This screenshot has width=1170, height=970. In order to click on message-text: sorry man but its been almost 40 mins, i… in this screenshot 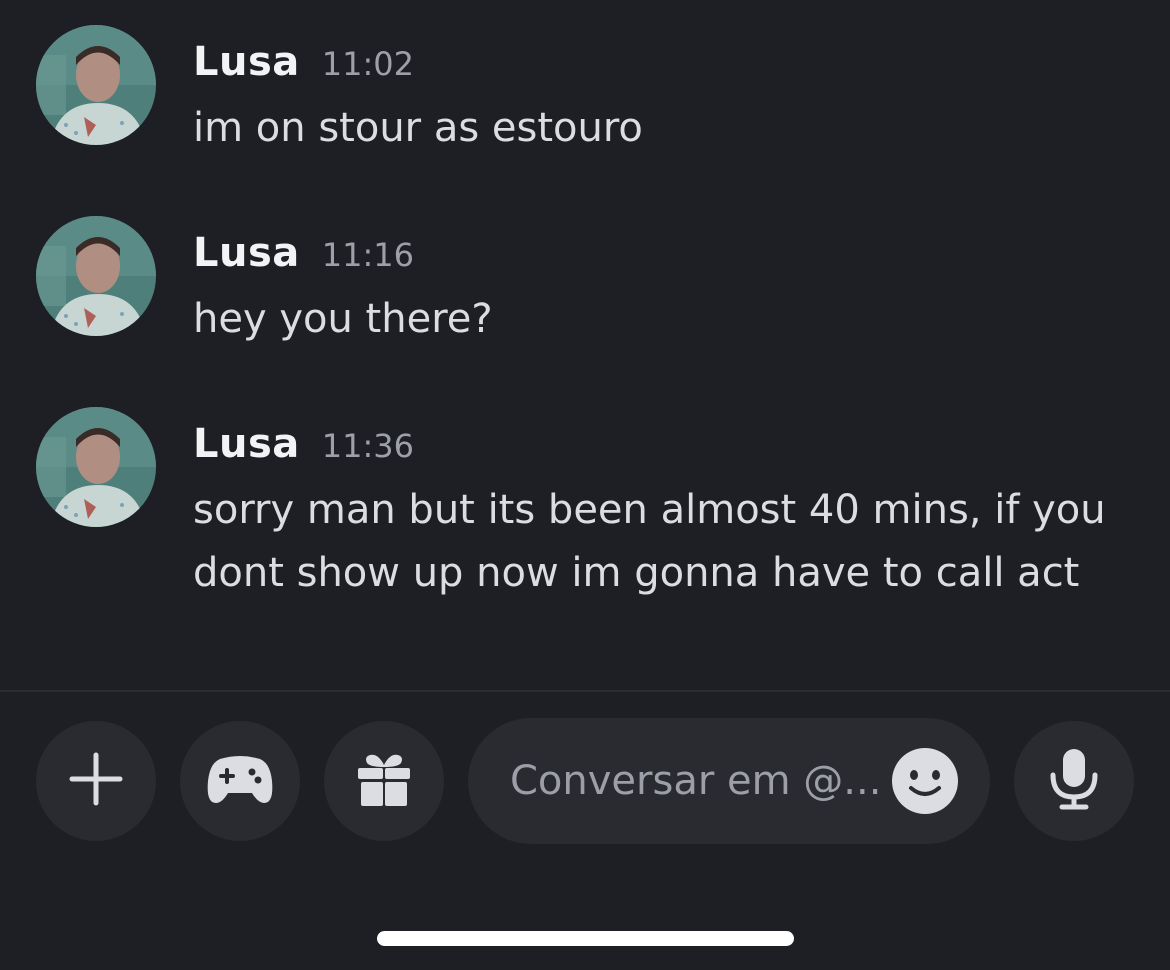, I will do `click(649, 541)`.